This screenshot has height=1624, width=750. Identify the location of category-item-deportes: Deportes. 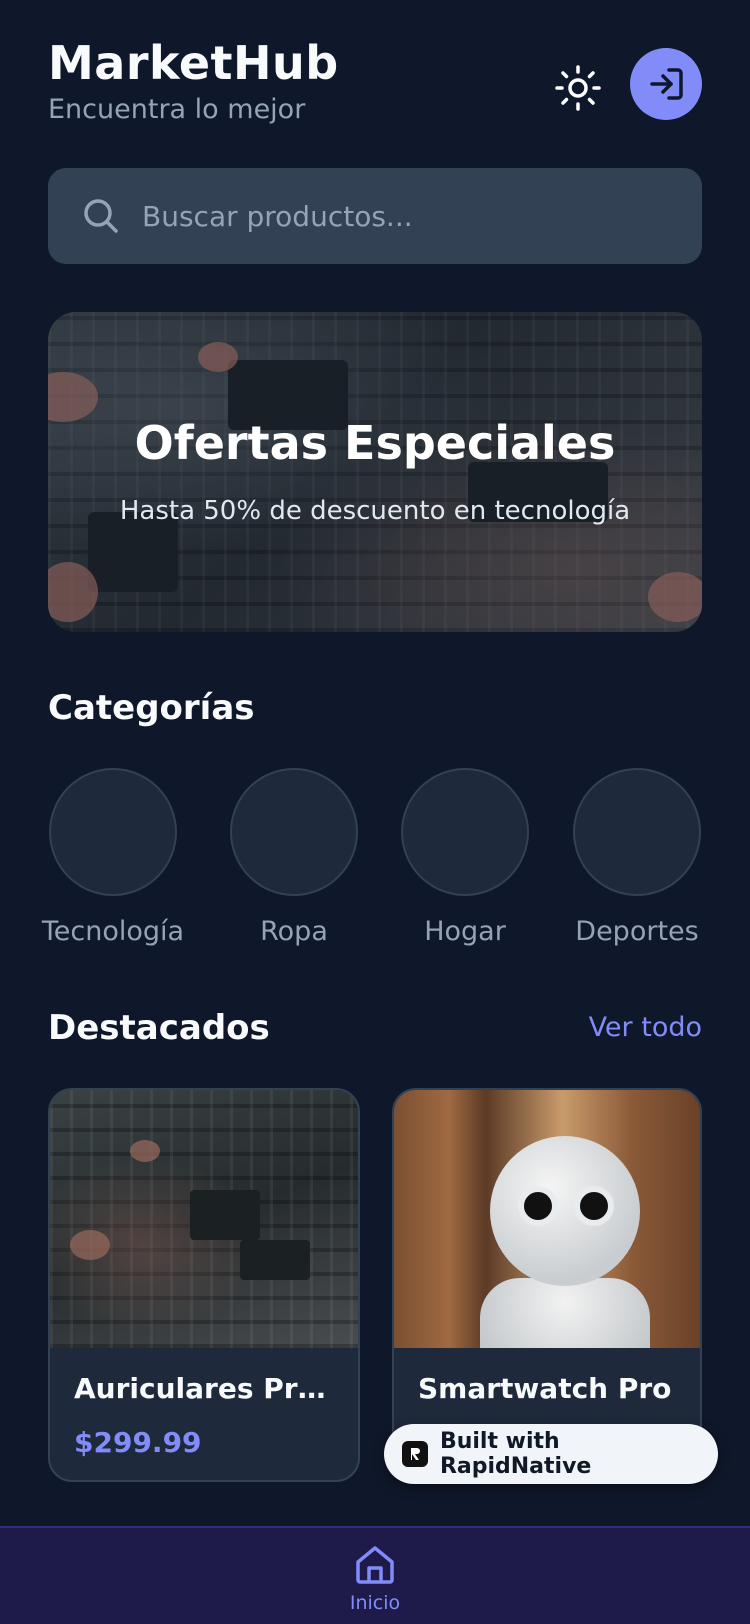
(637, 857).